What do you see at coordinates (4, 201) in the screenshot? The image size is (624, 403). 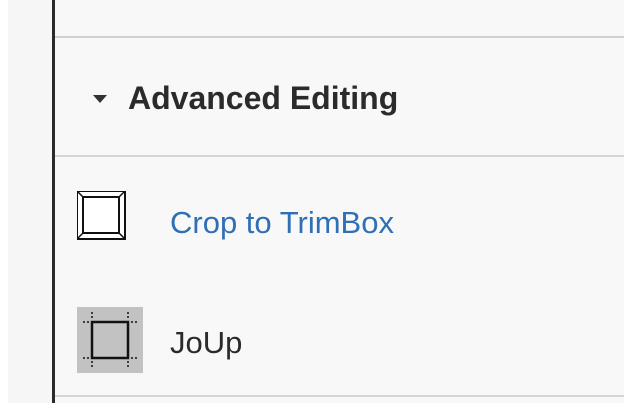 I see `window-edge` at bounding box center [4, 201].